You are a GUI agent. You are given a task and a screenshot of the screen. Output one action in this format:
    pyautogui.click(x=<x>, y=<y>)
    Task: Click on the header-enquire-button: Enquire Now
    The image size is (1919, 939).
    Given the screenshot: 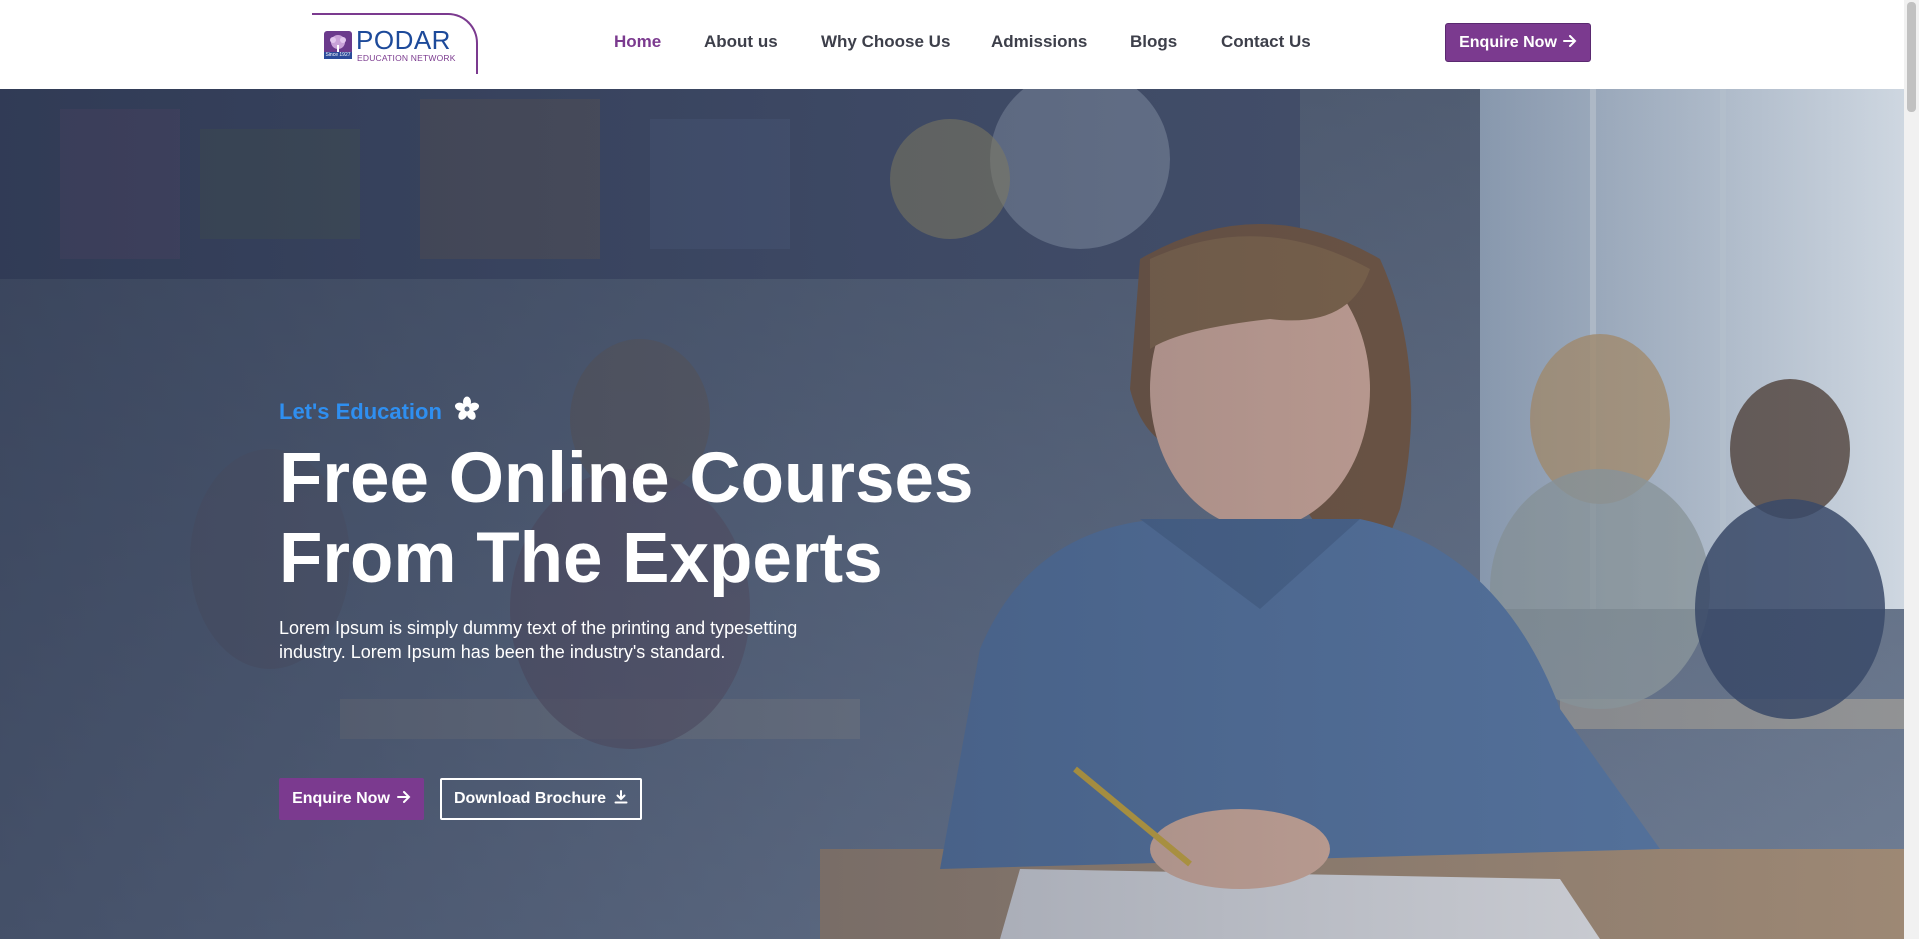 What is the action you would take?
    pyautogui.click(x=1518, y=42)
    